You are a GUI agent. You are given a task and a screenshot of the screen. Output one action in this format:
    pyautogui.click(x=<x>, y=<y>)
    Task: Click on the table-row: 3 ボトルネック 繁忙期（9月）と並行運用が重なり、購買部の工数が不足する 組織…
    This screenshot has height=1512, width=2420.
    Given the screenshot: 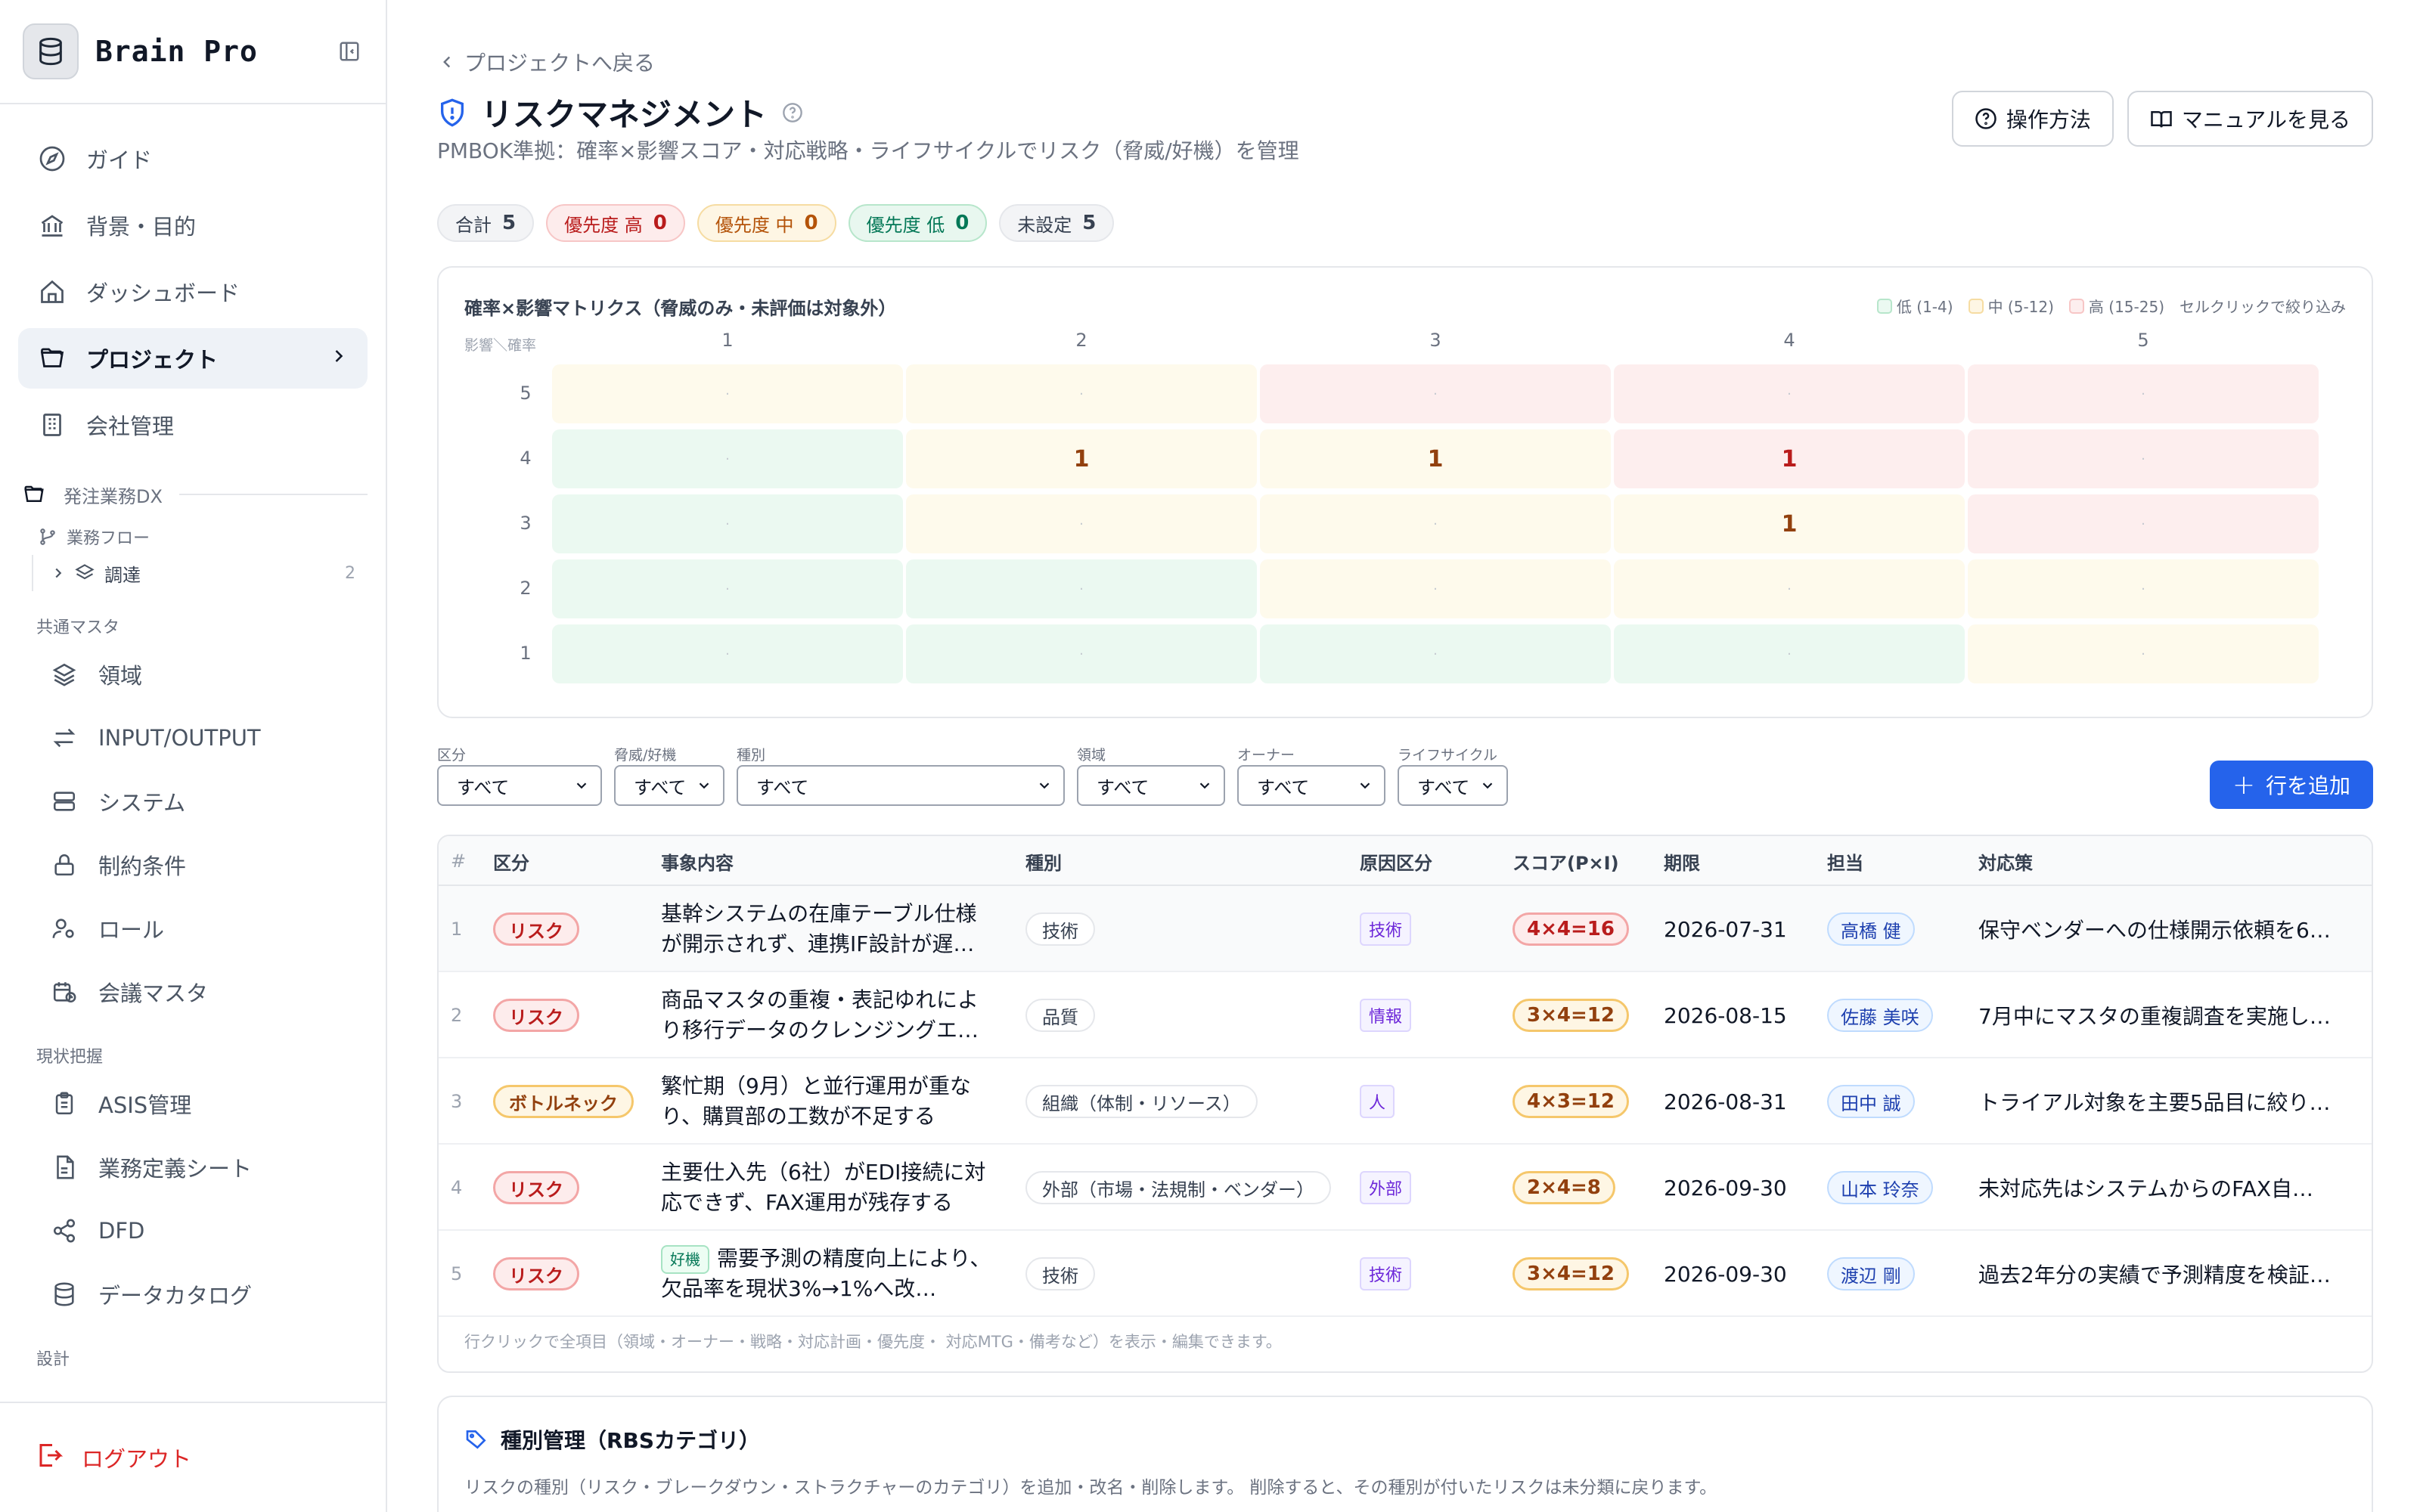 What is the action you would take?
    pyautogui.click(x=1405, y=1101)
    